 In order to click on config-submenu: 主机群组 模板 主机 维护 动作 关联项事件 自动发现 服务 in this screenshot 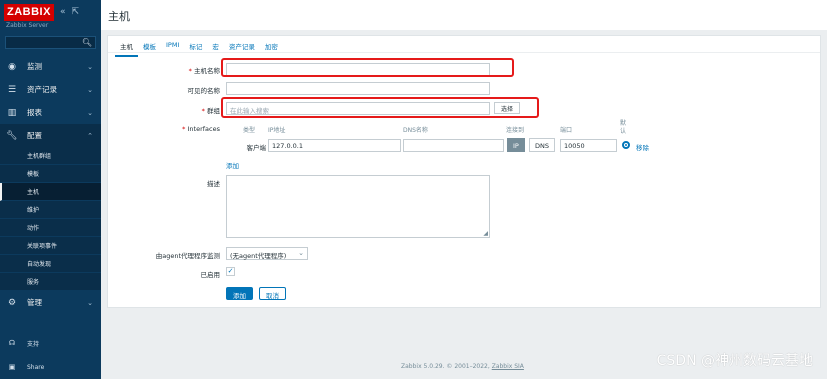, I will do `click(50, 219)`.